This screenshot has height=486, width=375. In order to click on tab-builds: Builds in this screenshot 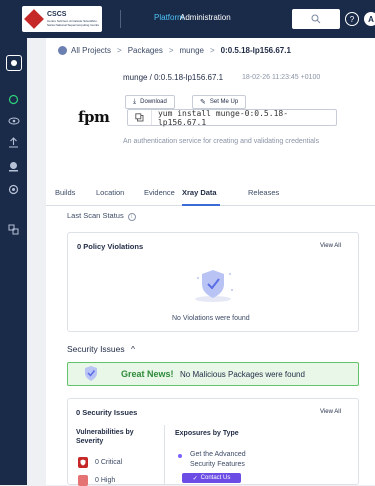, I will do `click(65, 192)`.